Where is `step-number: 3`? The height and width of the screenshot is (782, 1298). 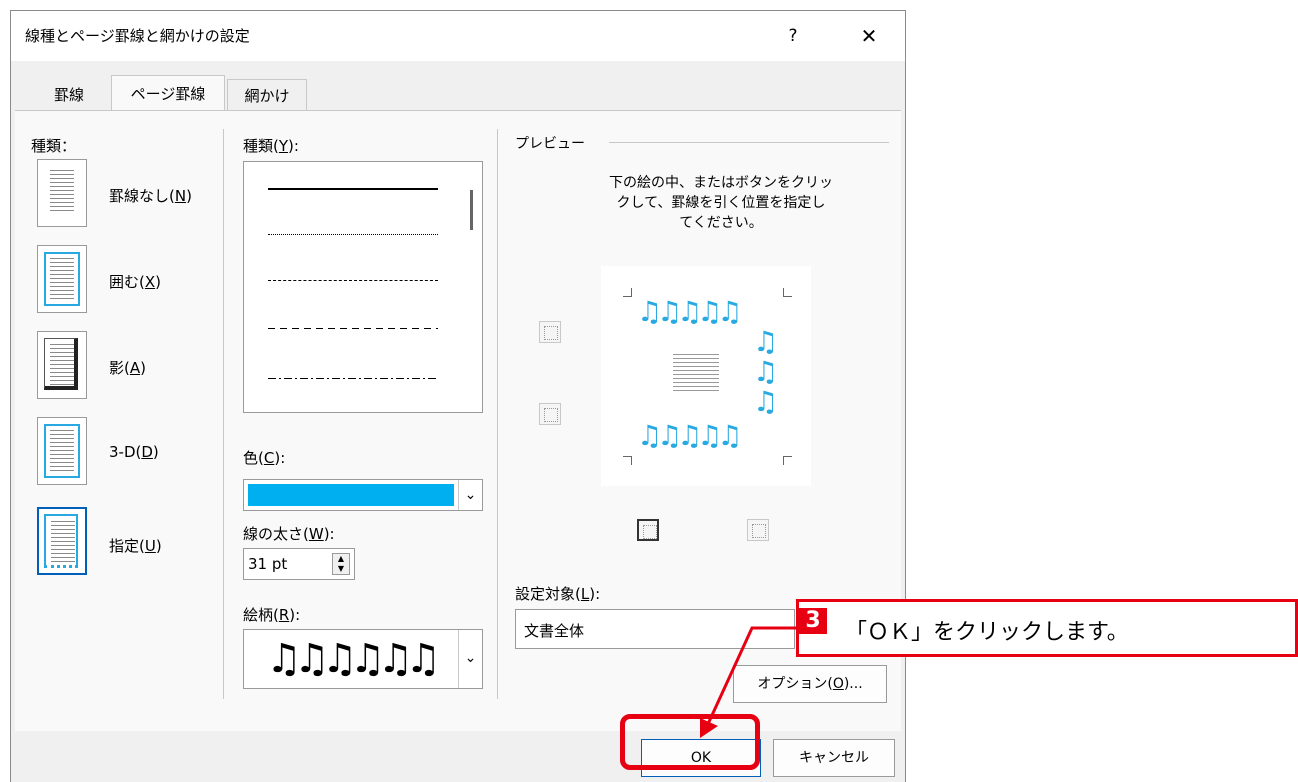
step-number: 3 is located at coordinates (813, 621).